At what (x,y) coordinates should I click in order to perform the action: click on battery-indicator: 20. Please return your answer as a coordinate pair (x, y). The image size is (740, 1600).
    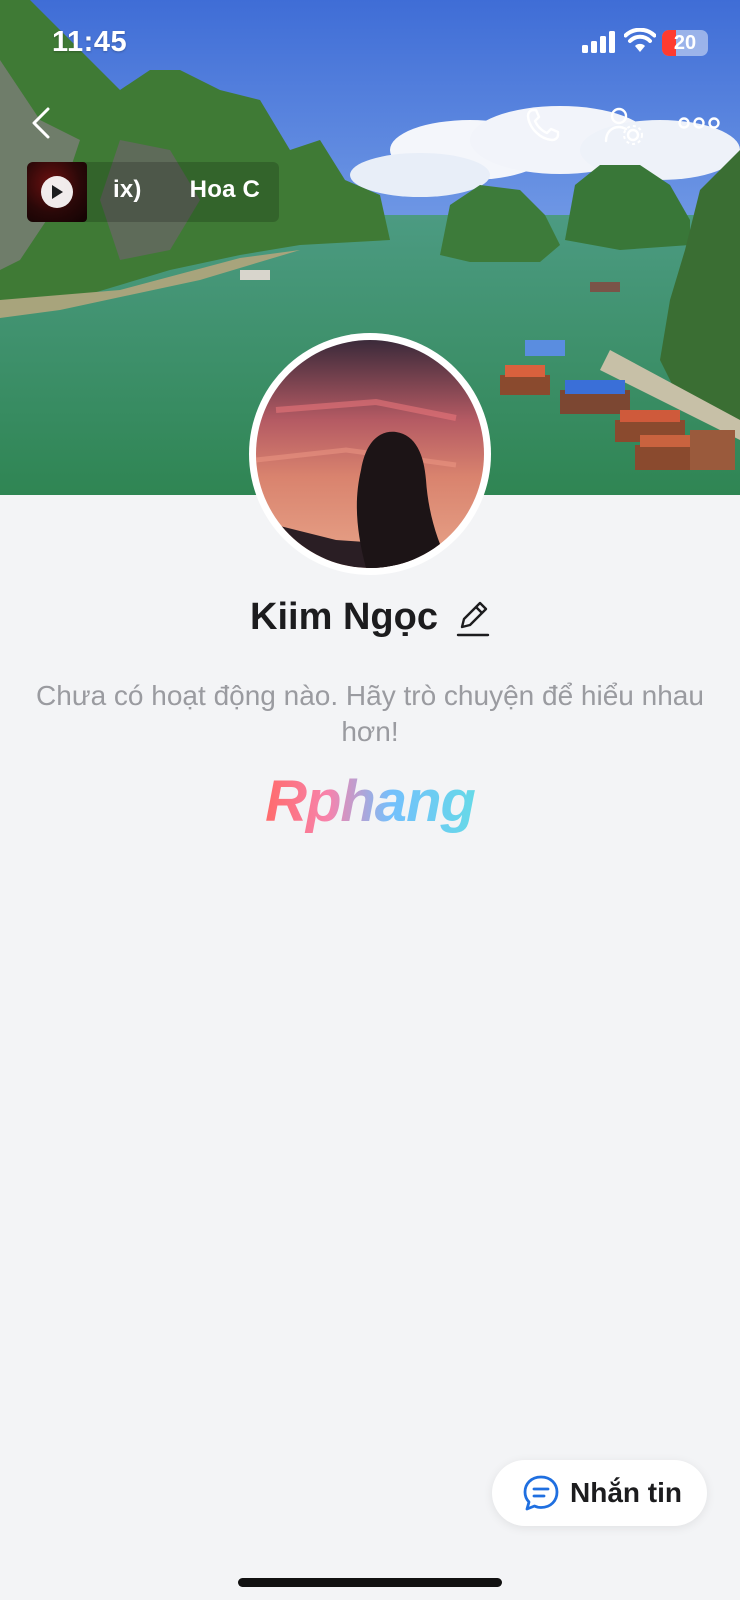
    Looking at the image, I should click on (685, 43).